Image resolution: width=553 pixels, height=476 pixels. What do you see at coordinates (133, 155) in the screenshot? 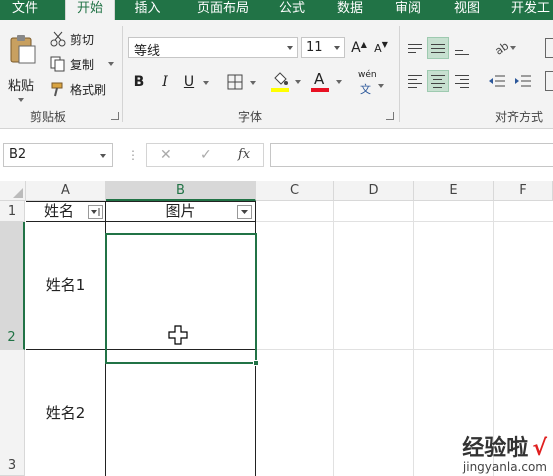
I see `formula-bar-grip-icon: ⋮` at bounding box center [133, 155].